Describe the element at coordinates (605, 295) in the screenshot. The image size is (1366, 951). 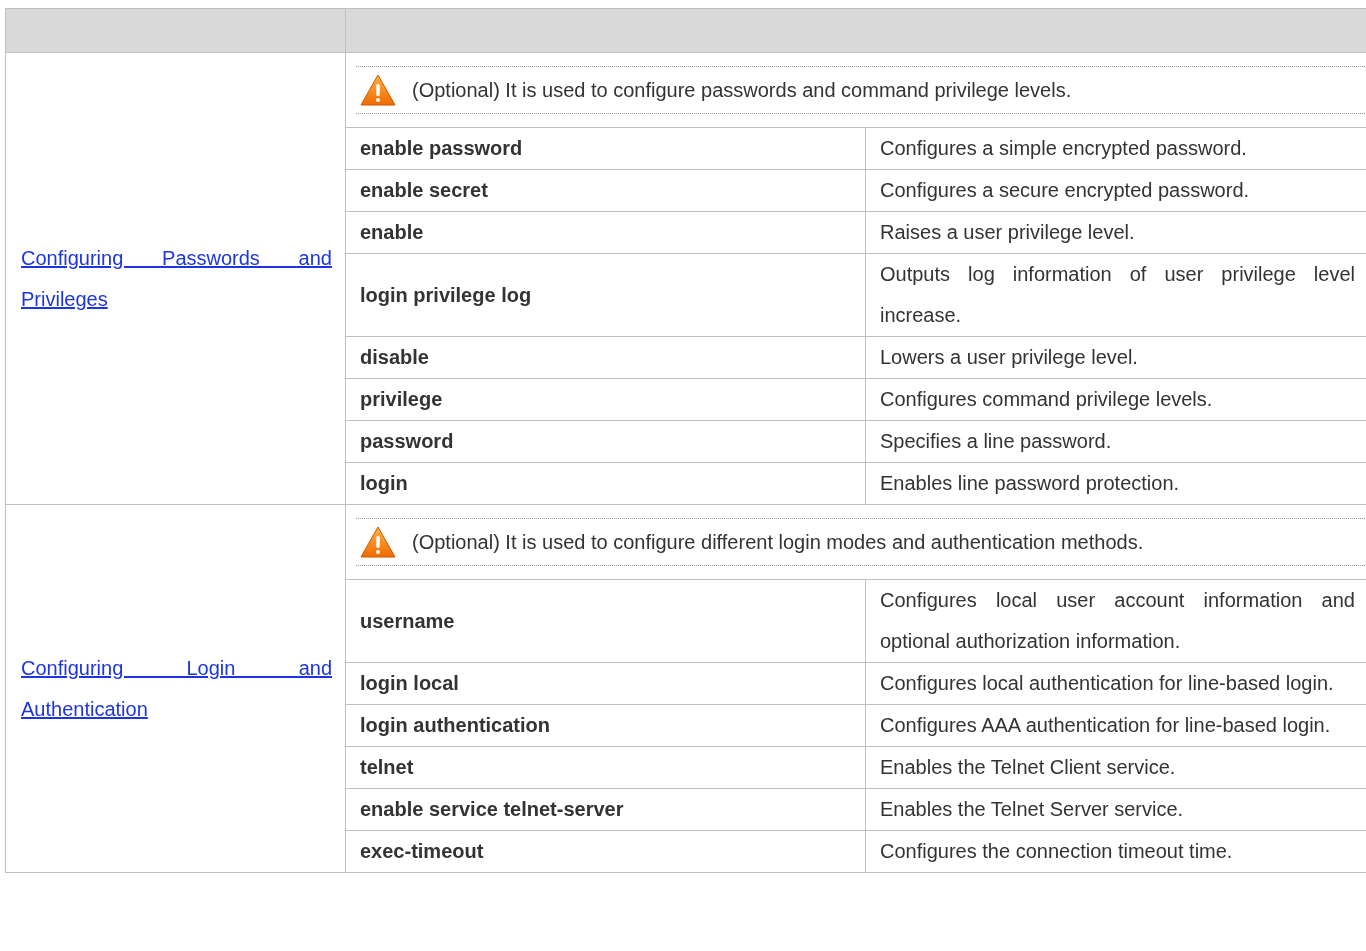
I see `command-cell: login privilege log` at that location.